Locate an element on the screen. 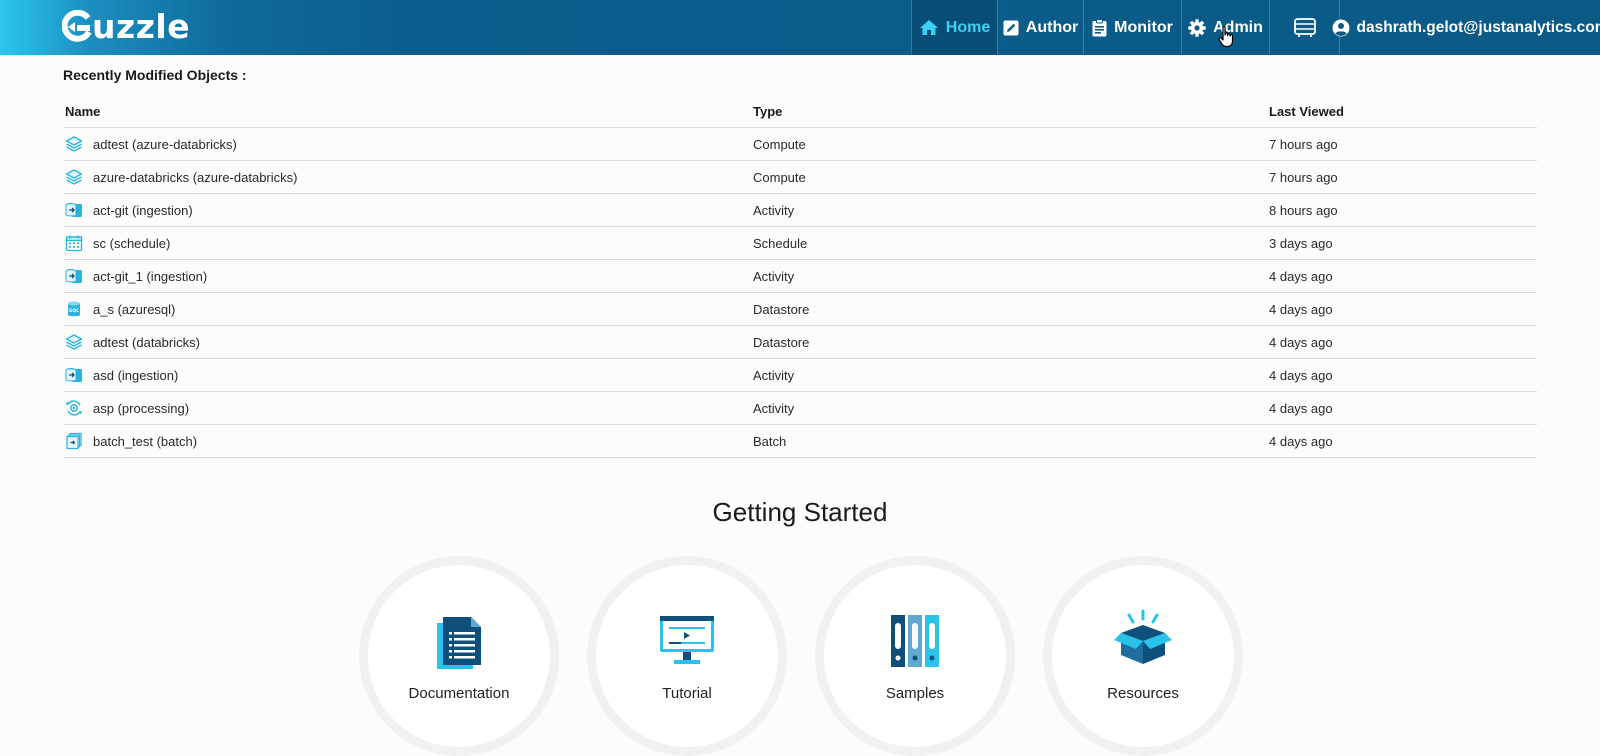 The image size is (1600, 756). cell-name: adtest (databricks) is located at coordinates (408, 342).